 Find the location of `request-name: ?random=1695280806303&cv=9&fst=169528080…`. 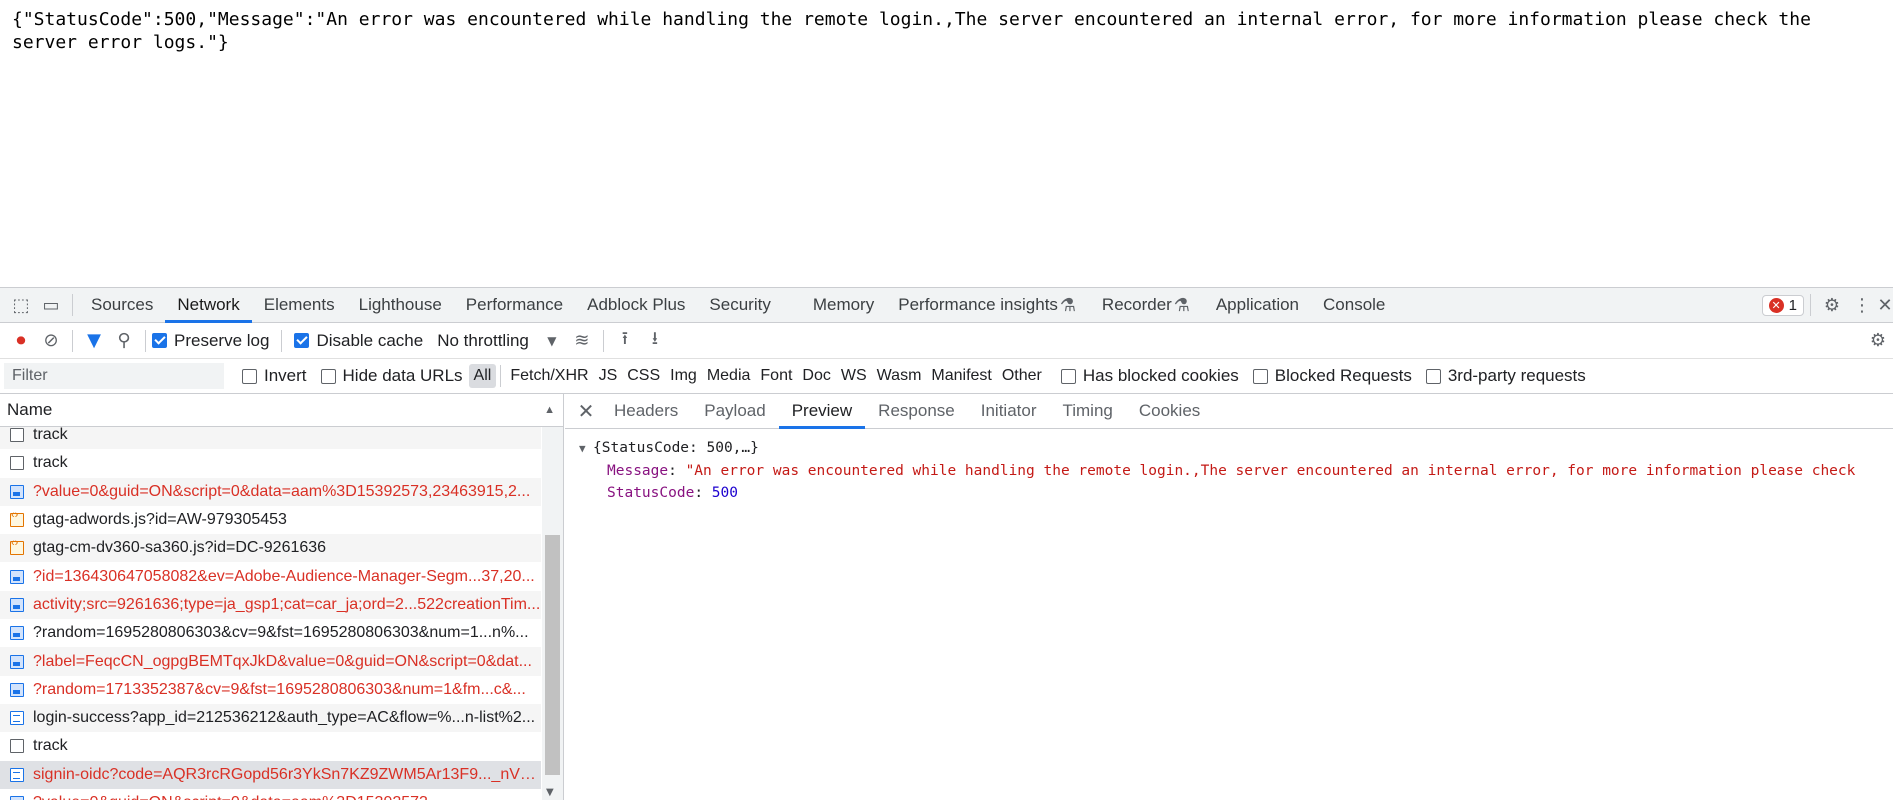

request-name: ?random=1695280806303&cv=9&fst=169528080… is located at coordinates (281, 633).